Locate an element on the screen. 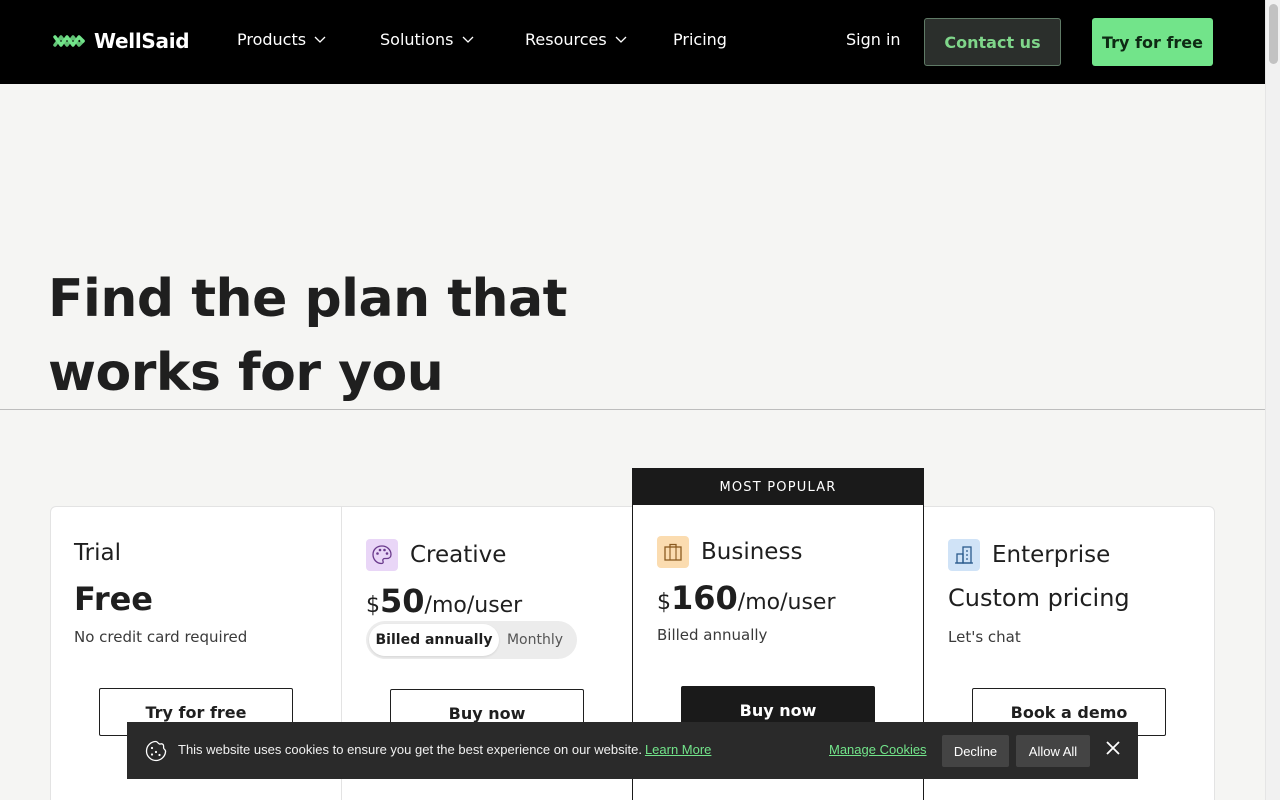 The width and height of the screenshot is (1280, 800). plan-enterprise-name: Enterprise is located at coordinates (1029, 555).